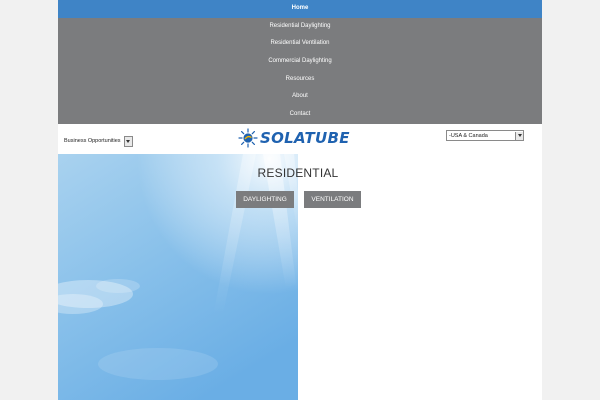  What do you see at coordinates (300, 80) in the screenshot?
I see `nav-item-resources: Resources` at bounding box center [300, 80].